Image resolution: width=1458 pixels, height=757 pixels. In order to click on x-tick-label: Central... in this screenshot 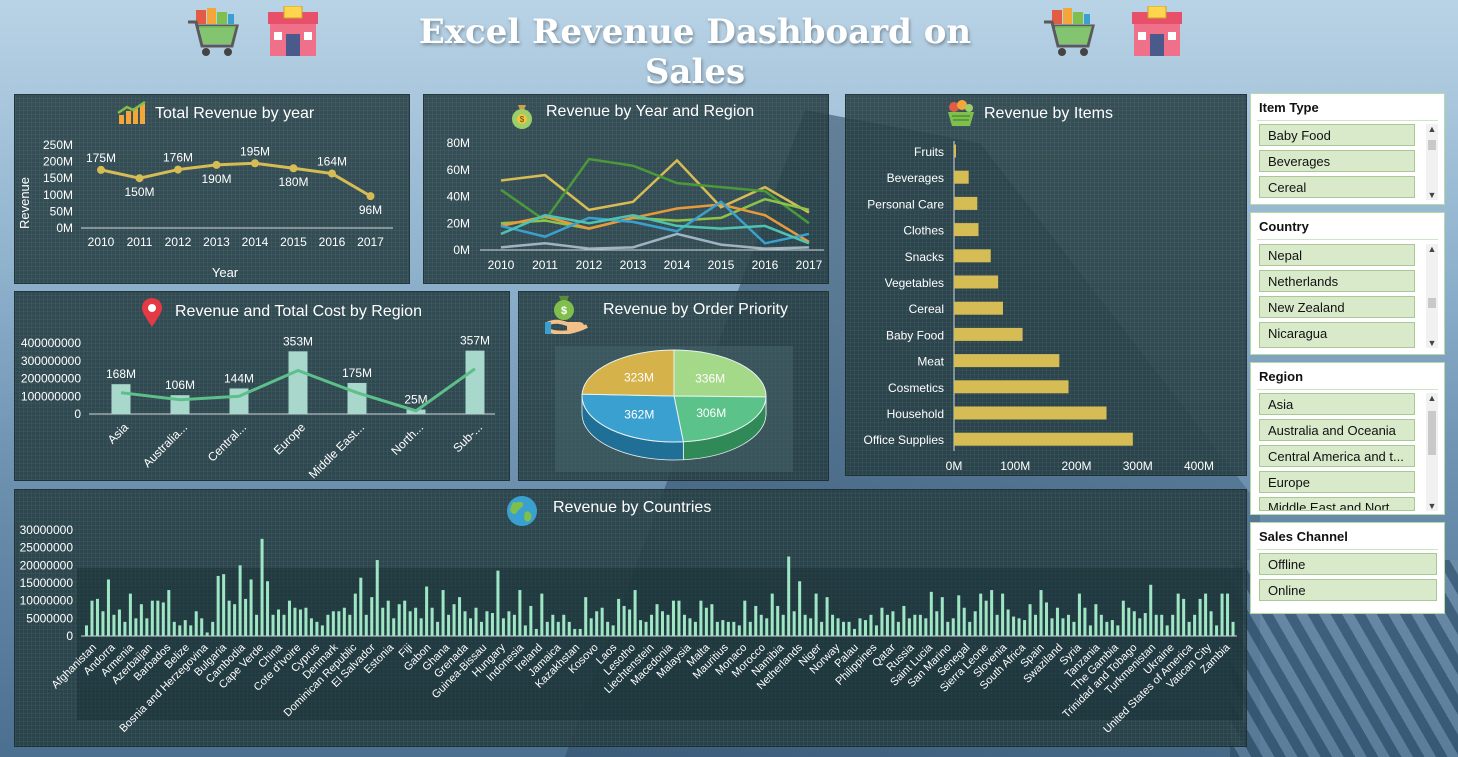, I will do `click(227, 442)`.